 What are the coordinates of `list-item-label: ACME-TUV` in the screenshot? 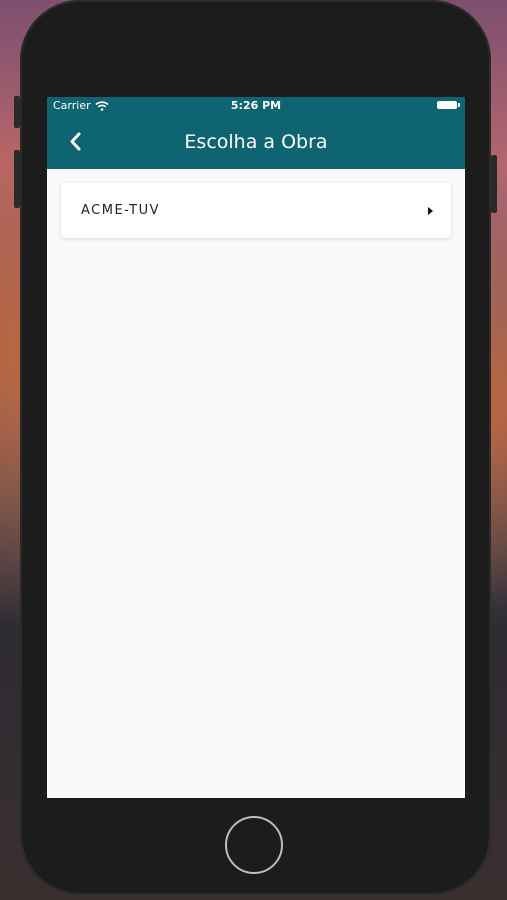 It's located at (121, 210).